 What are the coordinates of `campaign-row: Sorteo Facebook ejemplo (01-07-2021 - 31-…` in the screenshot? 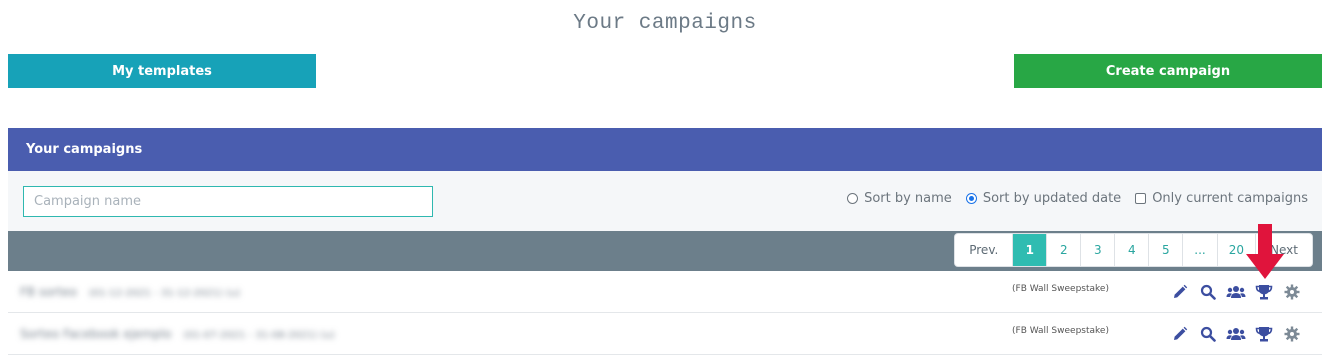 It's located at (665, 334).